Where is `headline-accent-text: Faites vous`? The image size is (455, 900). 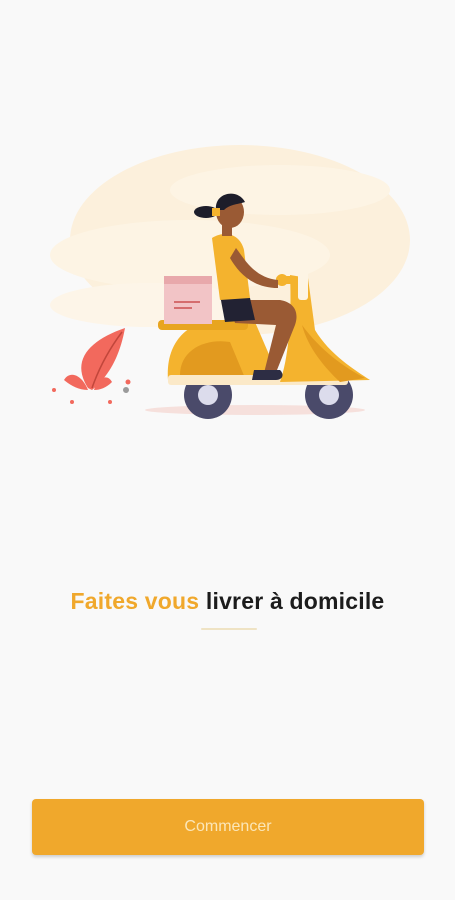
headline-accent-text: Faites vous is located at coordinates (135, 601).